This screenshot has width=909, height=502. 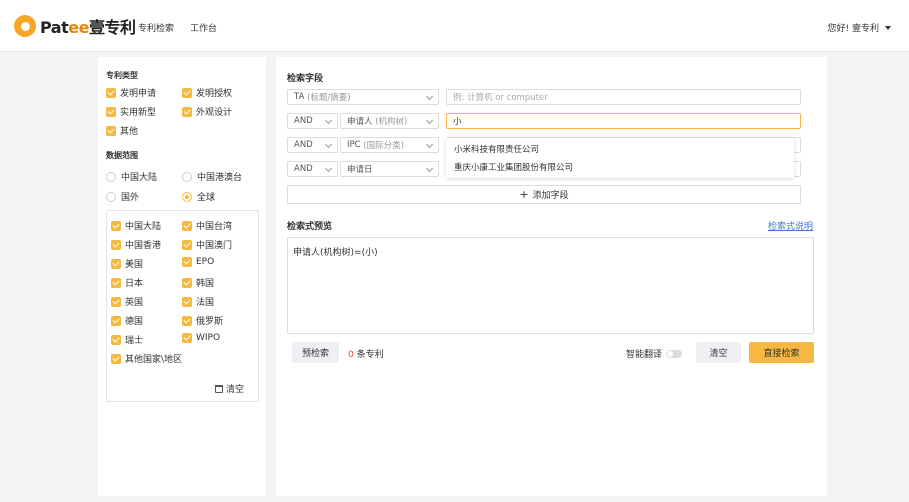 What do you see at coordinates (198, 196) in the screenshot?
I see `radio-global: 全球` at bounding box center [198, 196].